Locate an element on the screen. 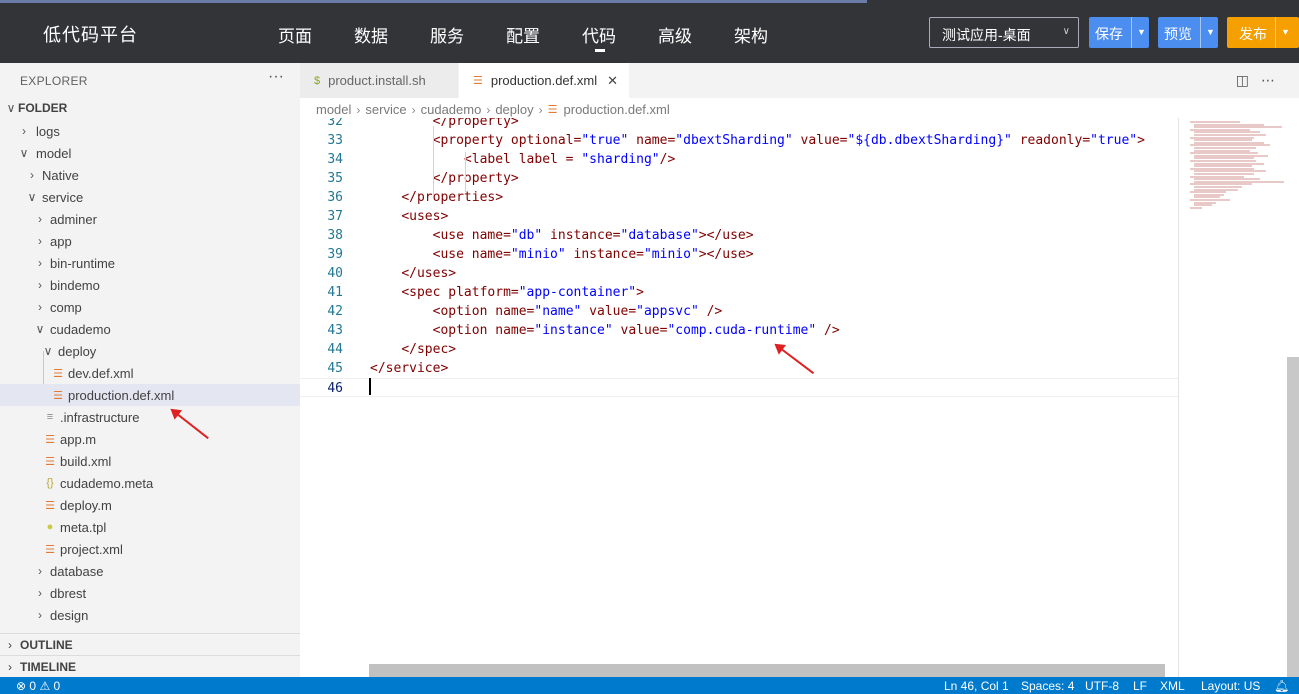  code-line: 37 <uses> is located at coordinates (739, 216).